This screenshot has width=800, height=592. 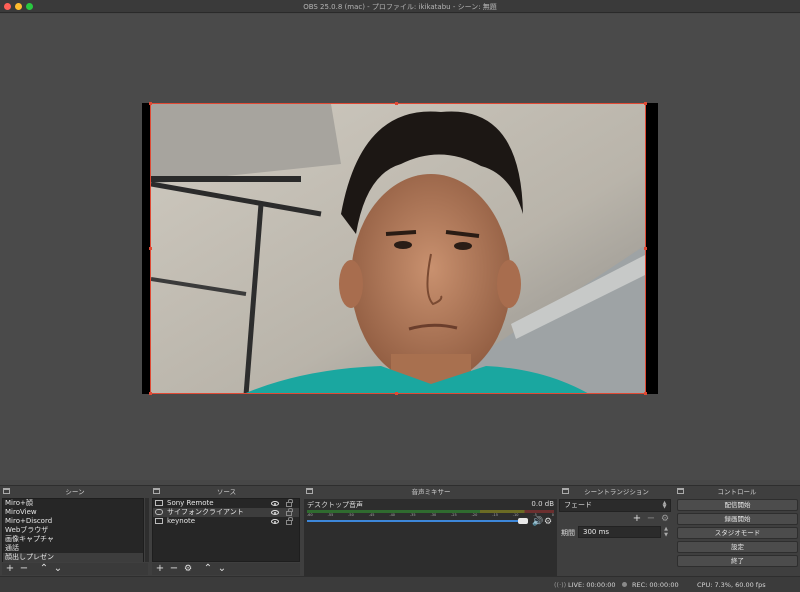 What do you see at coordinates (10, 569) in the screenshot?
I see `add-scene-button: +` at bounding box center [10, 569].